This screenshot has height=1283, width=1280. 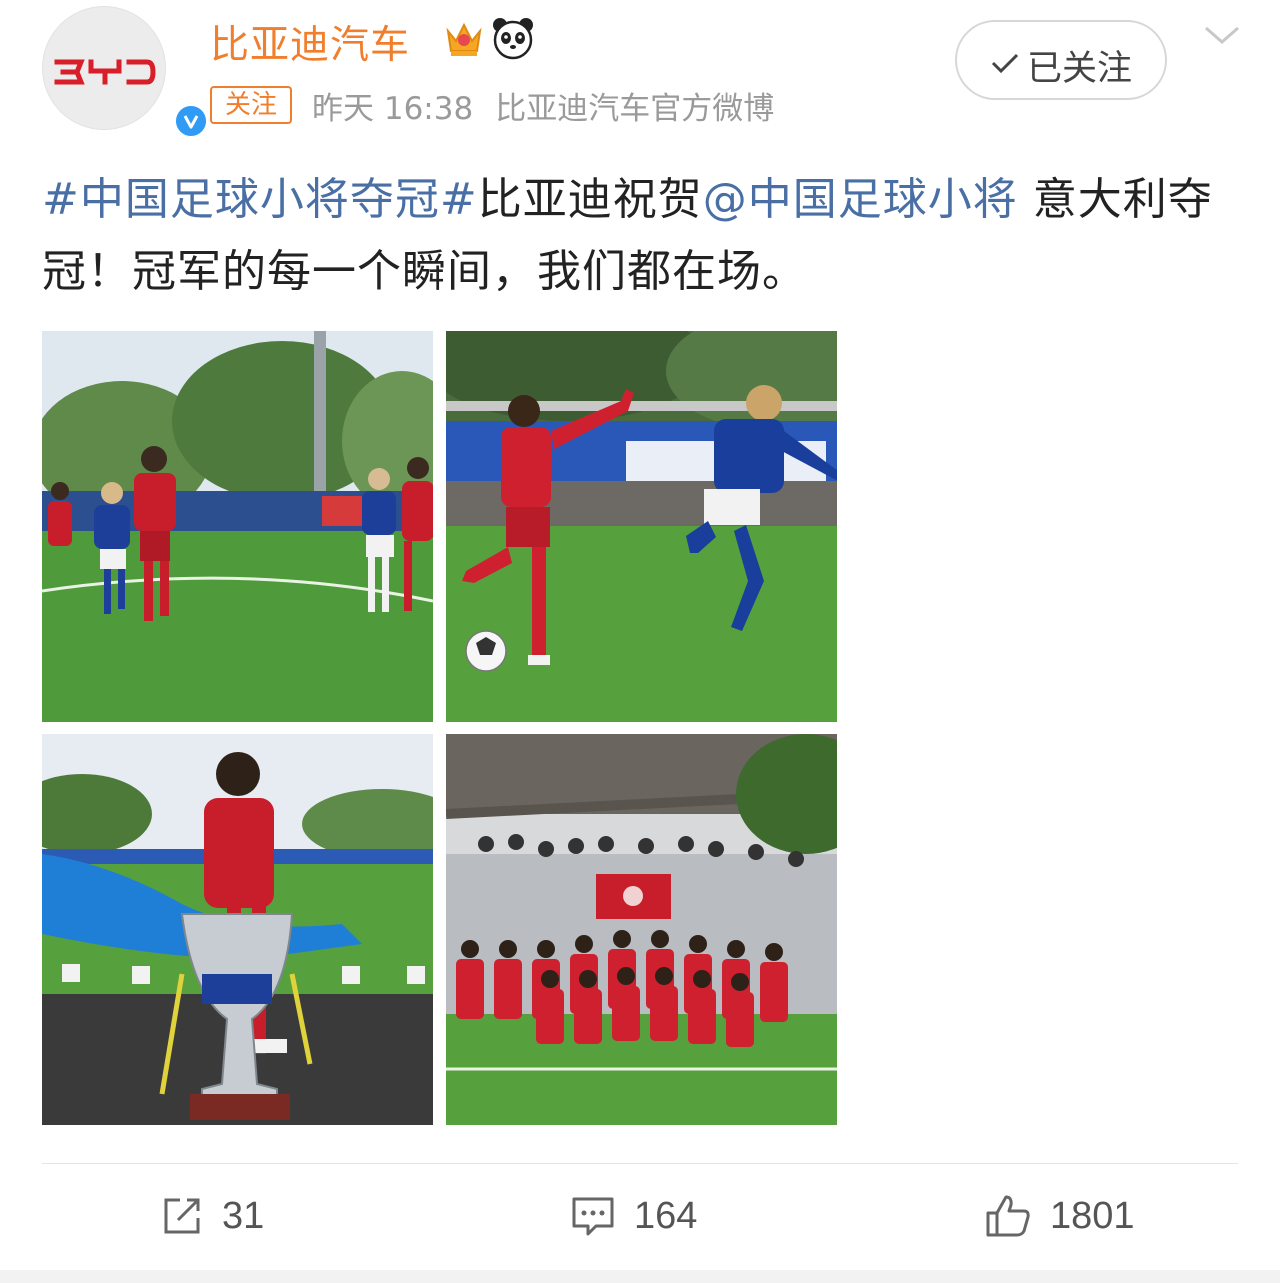 I want to click on post-time: 昨天 16:38, so click(x=393, y=109).